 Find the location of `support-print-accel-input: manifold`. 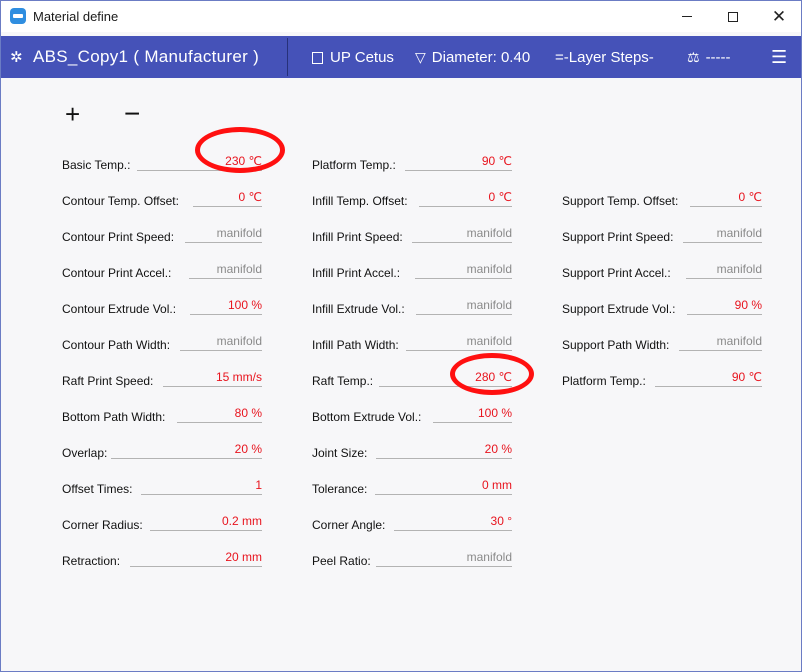

support-print-accel-input: manifold is located at coordinates (724, 269).